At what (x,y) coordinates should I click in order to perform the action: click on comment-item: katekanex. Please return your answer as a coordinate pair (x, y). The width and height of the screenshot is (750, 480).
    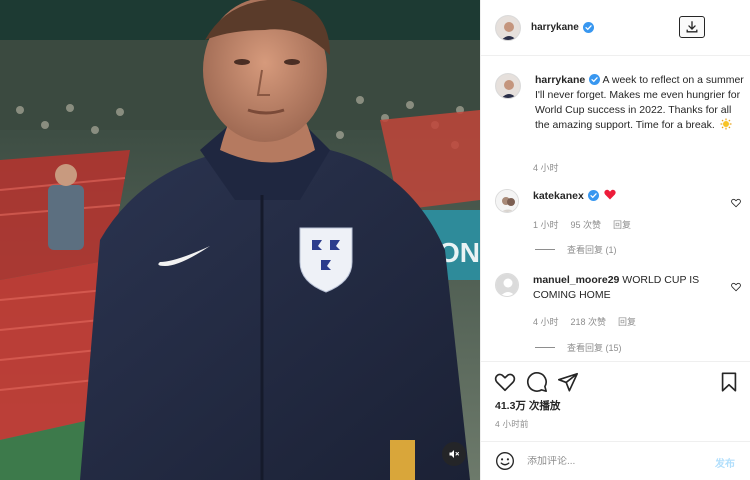
    Looking at the image, I should click on (620, 201).